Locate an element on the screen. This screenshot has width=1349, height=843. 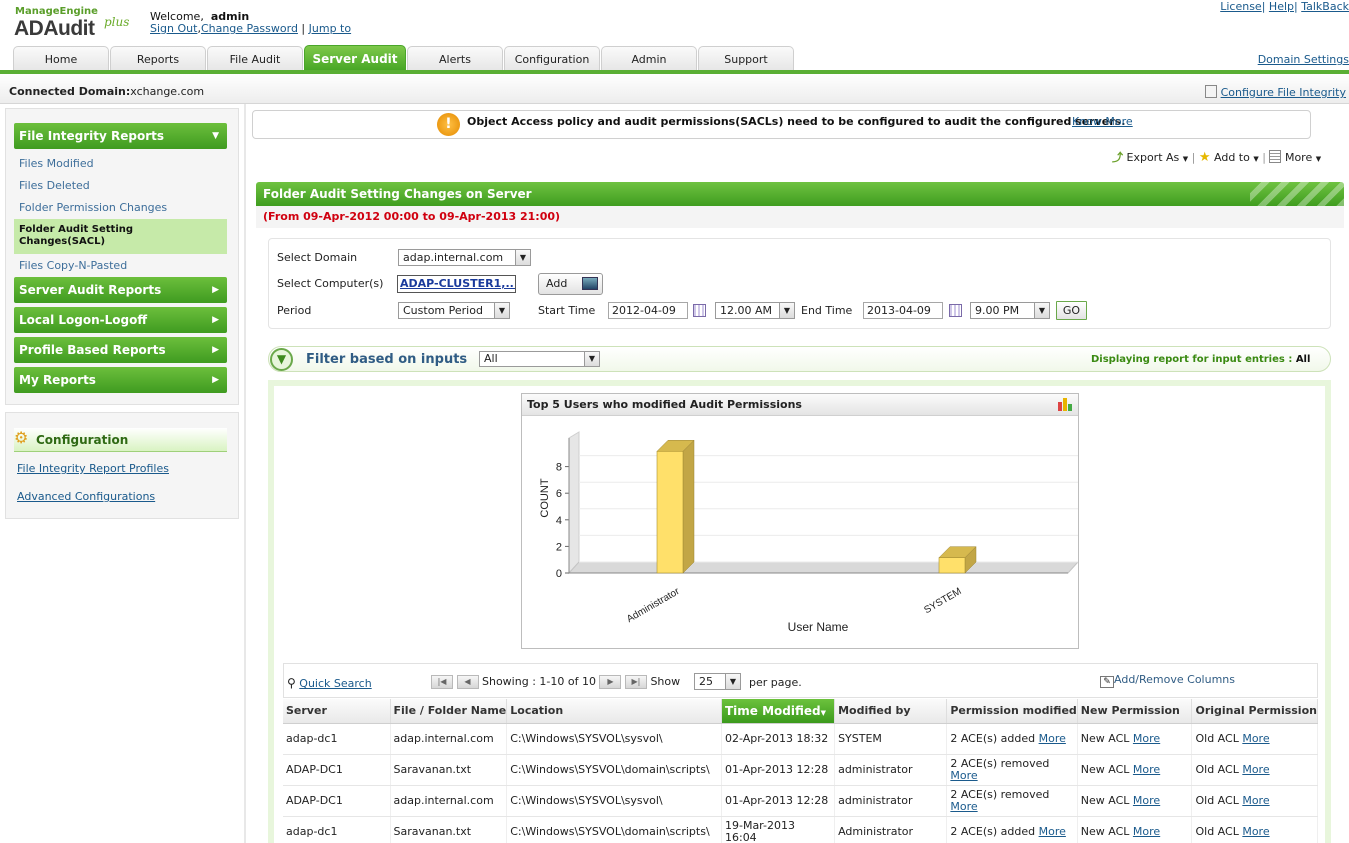
filter-funnel-icon: ▼ is located at coordinates (281, 359).